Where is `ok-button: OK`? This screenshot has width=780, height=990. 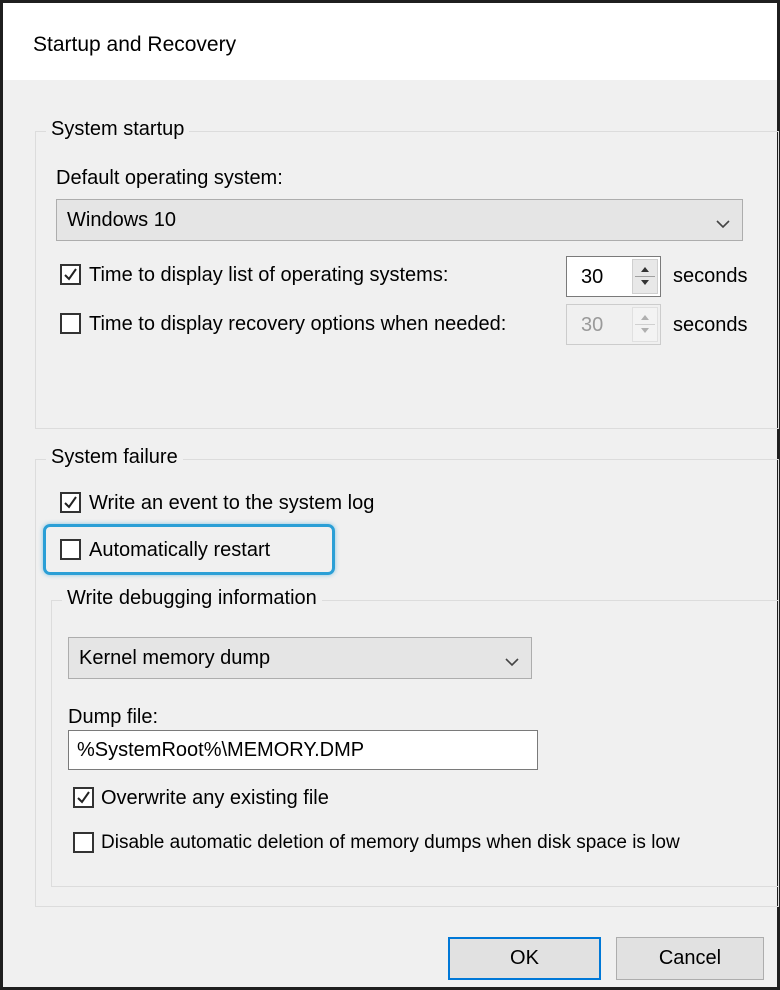 ok-button: OK is located at coordinates (524, 958).